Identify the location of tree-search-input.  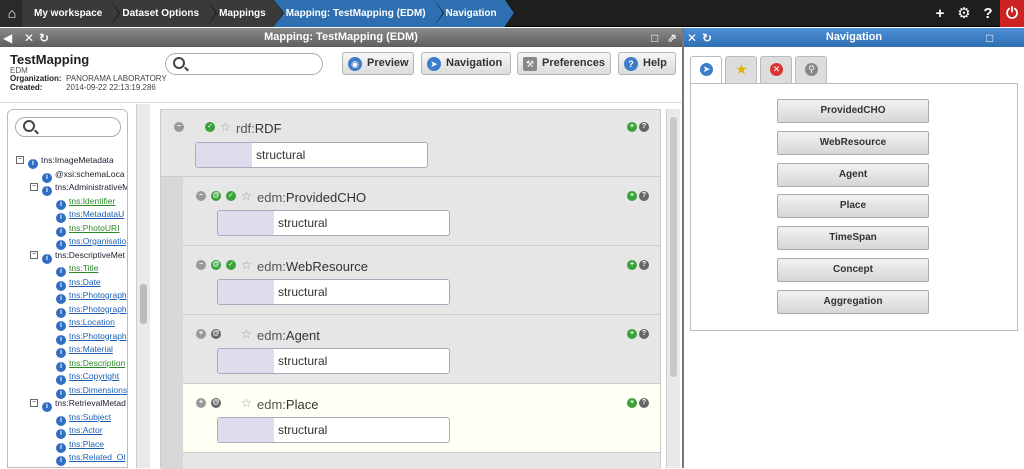
(68, 127).